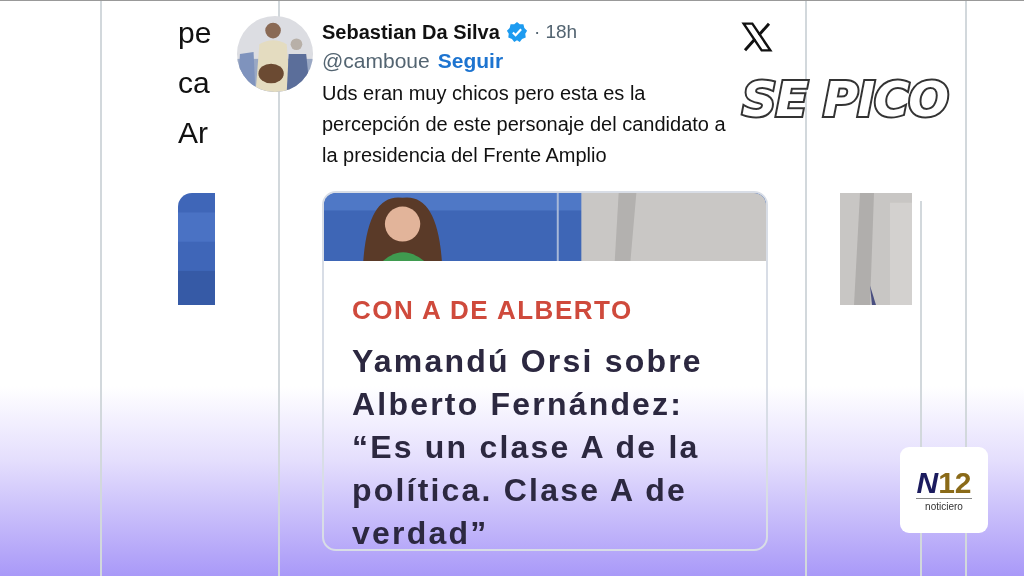 This screenshot has height=576, width=1024. I want to click on logo-letter: N, so click(927, 483).